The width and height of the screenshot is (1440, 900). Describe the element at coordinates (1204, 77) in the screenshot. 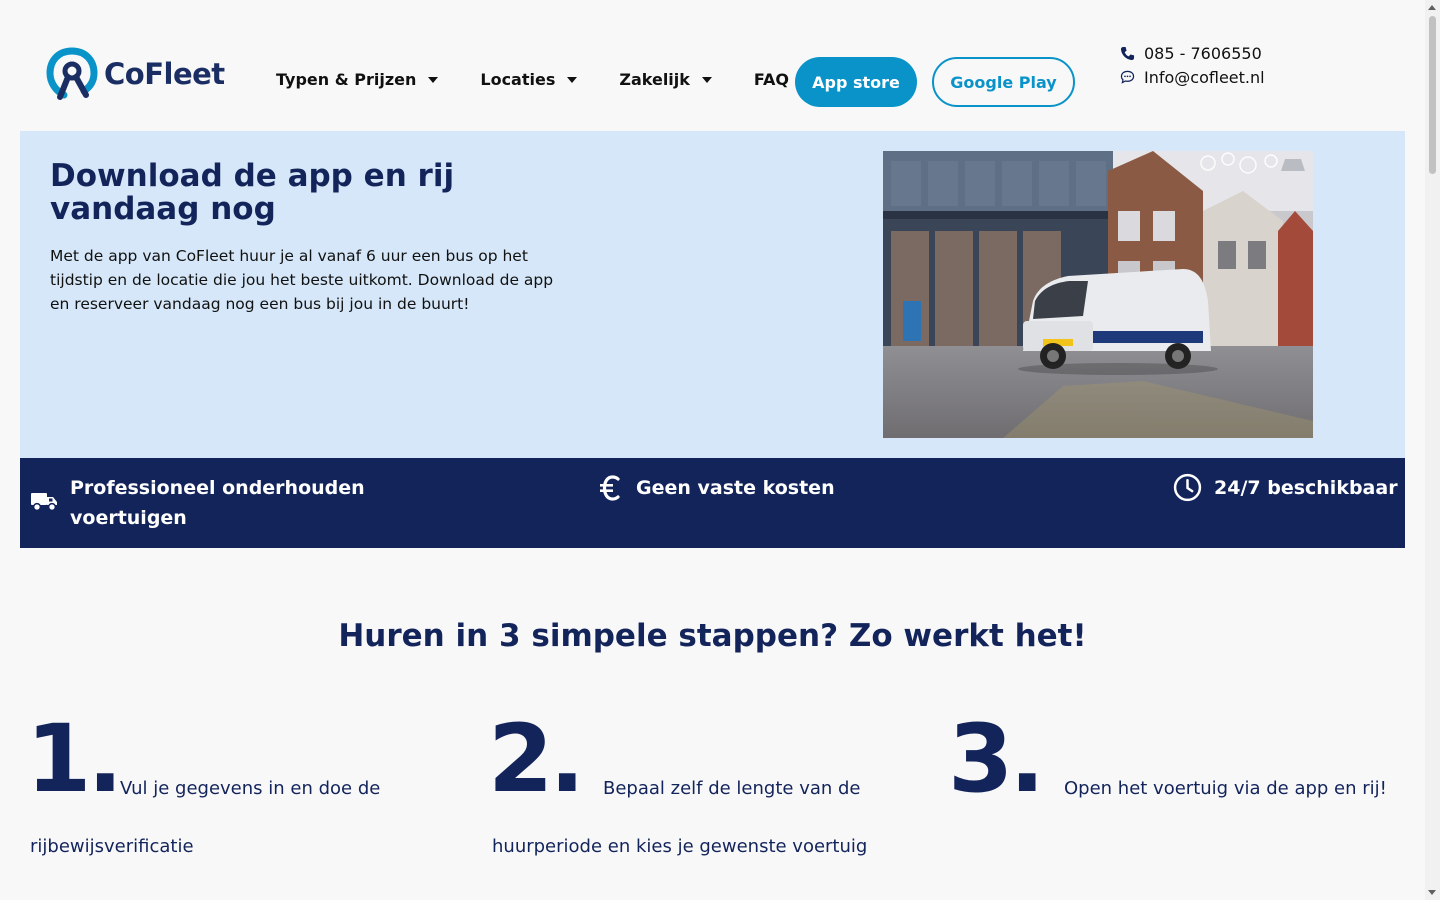

I see `email-address: Info@cofleet.nl` at that location.